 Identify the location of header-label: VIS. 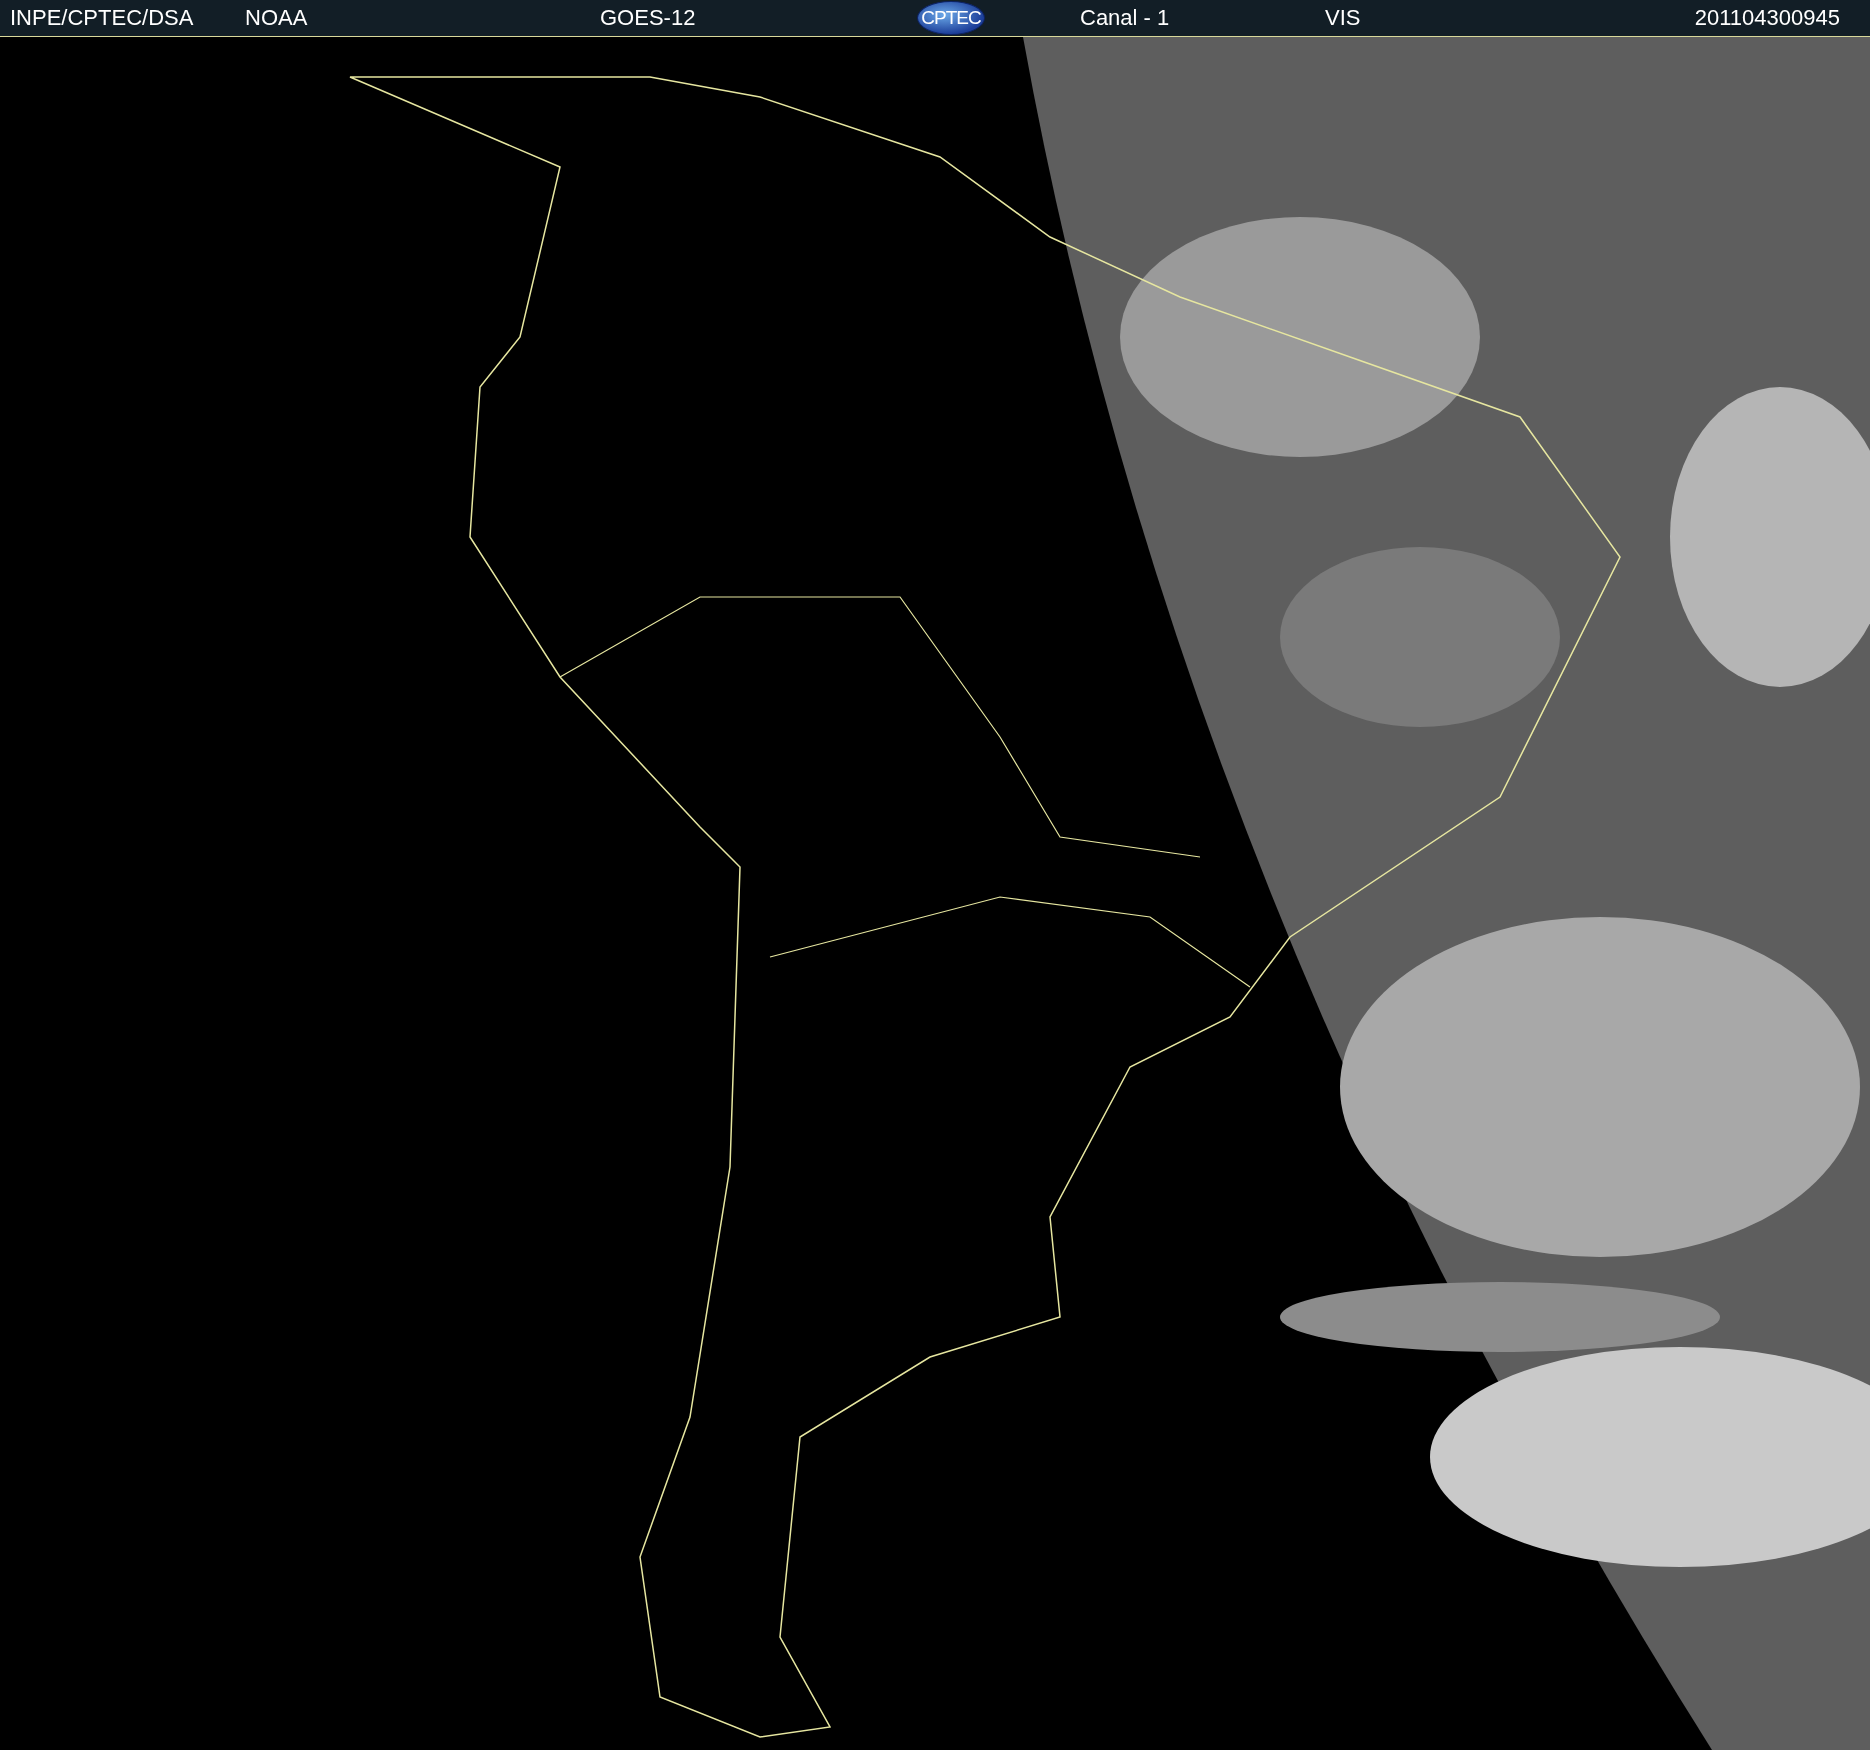
(1343, 18).